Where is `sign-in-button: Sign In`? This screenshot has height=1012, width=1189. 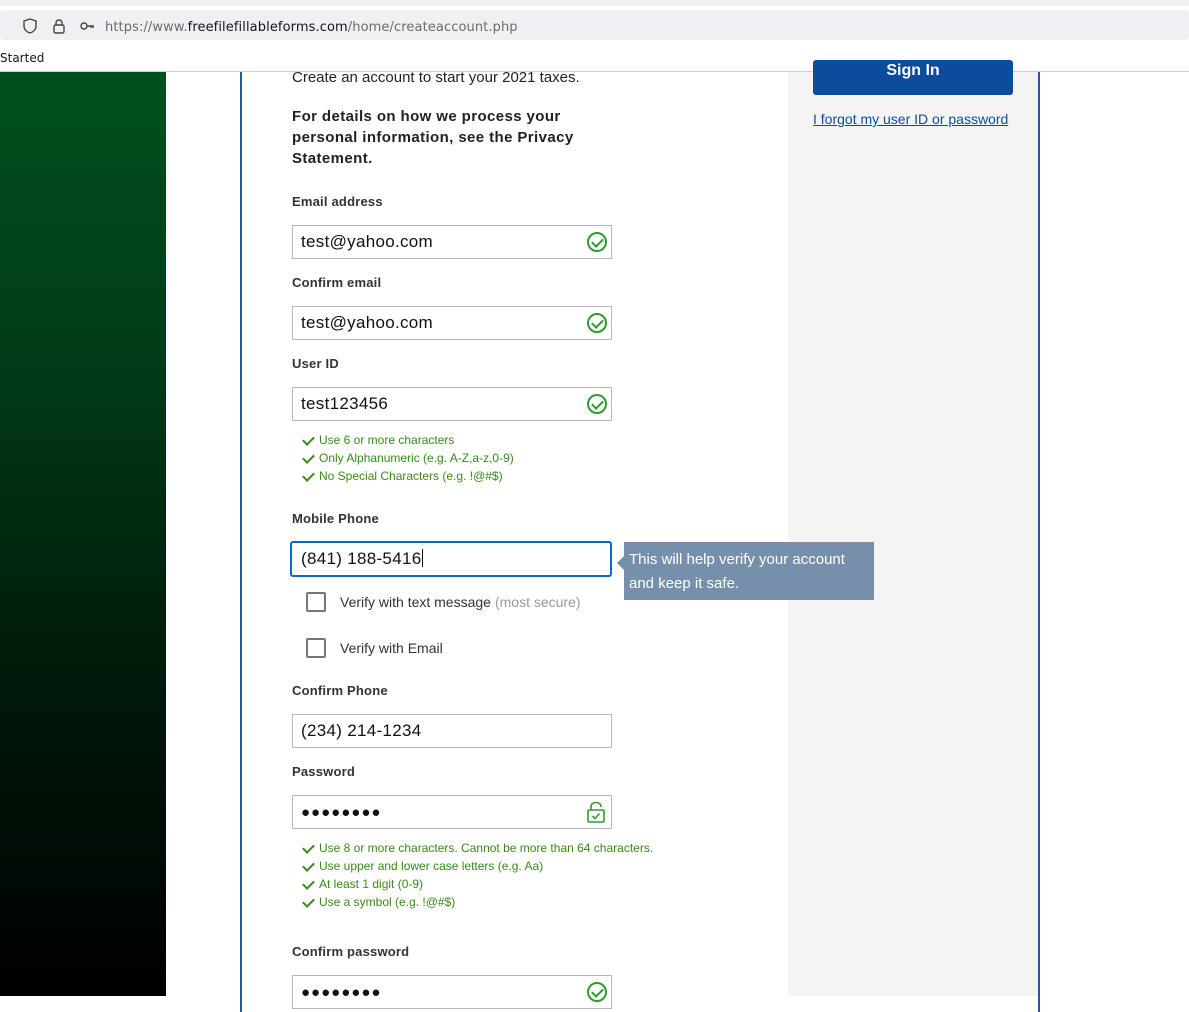
sign-in-button: Sign In is located at coordinates (913, 77).